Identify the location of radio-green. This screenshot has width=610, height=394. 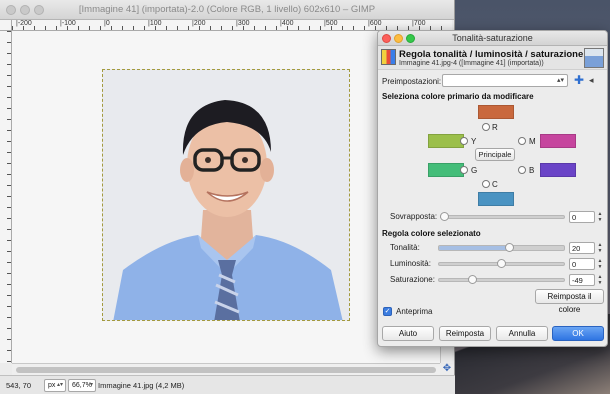
(464, 170).